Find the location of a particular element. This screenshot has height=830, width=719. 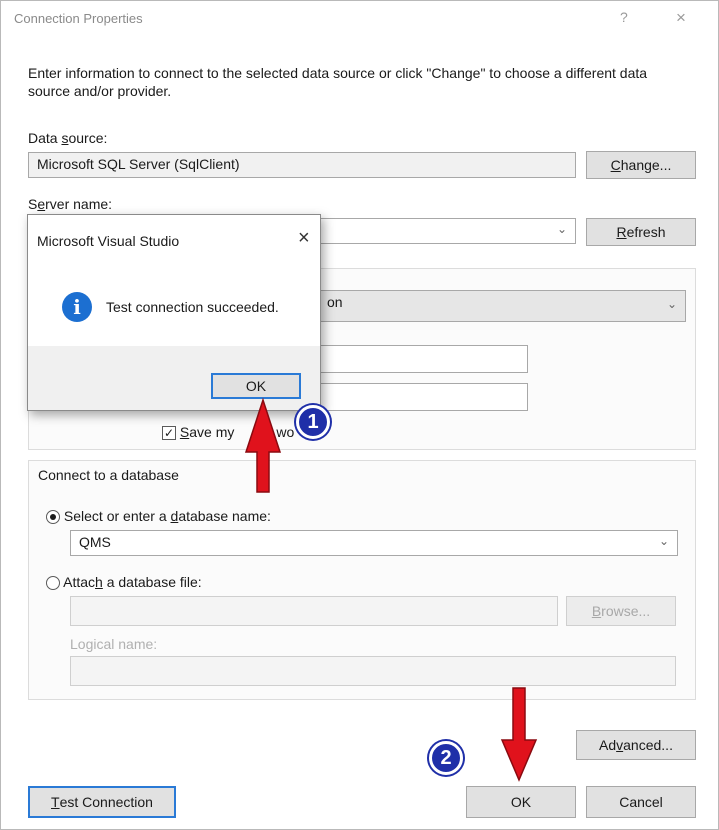

arrow-down-annotation is located at coordinates (519, 734).